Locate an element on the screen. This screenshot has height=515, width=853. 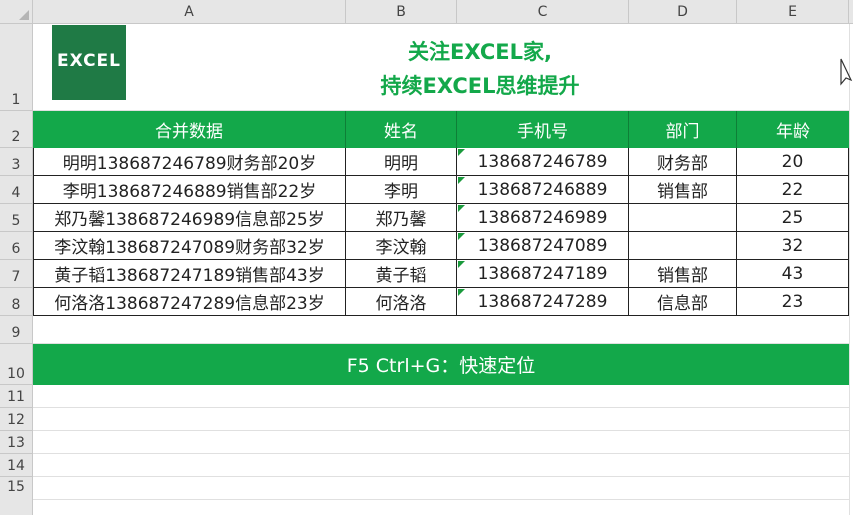
row-header-3: 3 is located at coordinates (16, 162).